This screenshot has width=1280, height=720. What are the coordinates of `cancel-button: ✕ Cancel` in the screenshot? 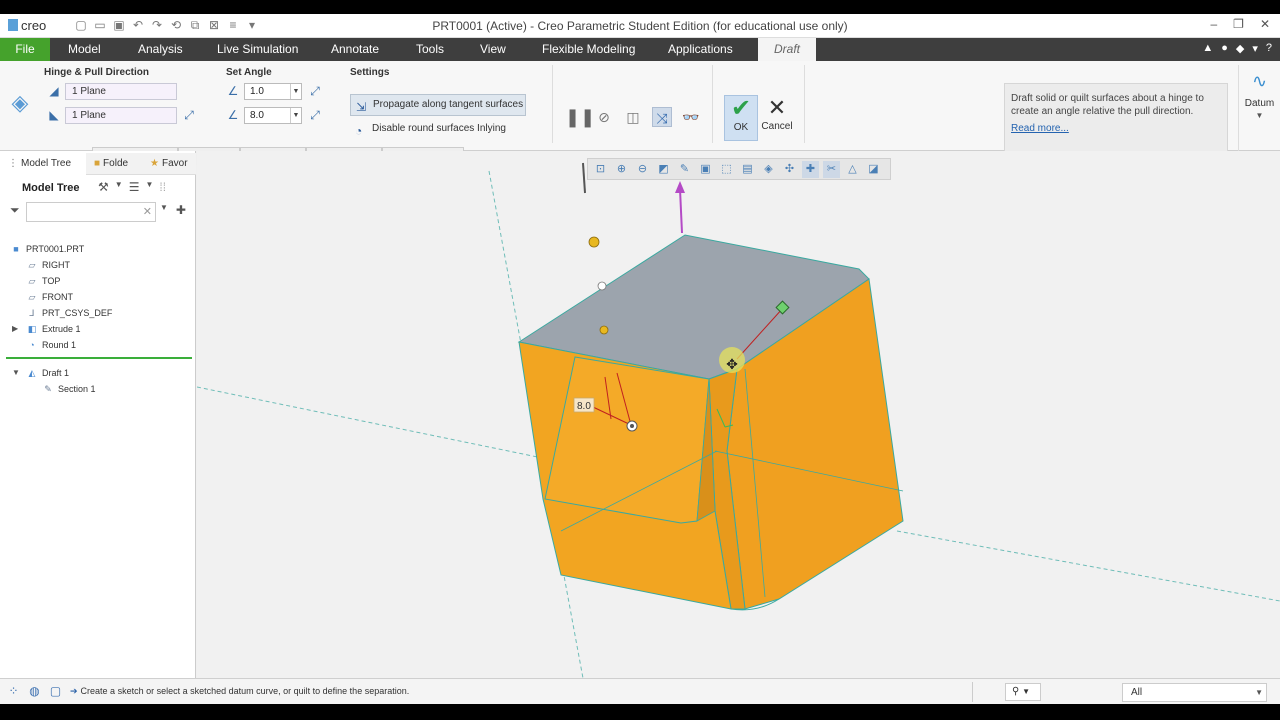 It's located at (777, 118).